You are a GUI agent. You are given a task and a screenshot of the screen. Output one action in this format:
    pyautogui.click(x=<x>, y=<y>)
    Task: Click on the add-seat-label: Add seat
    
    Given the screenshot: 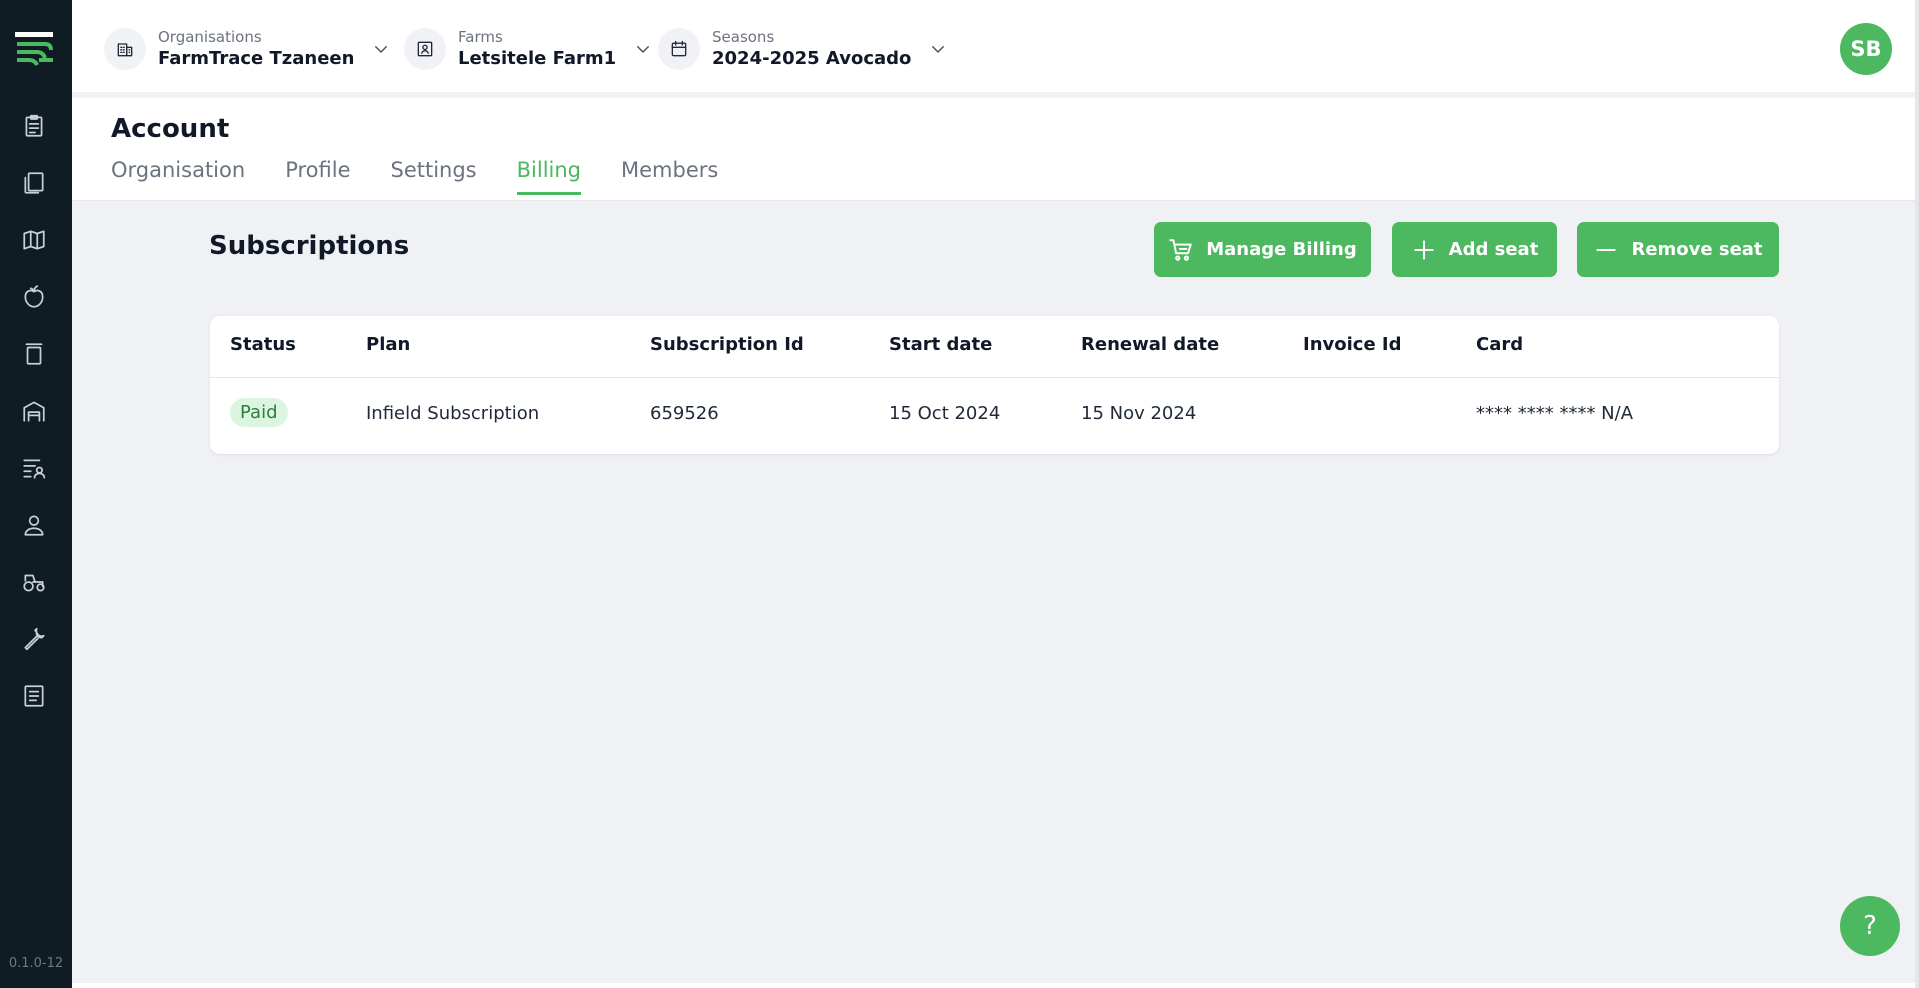 What is the action you would take?
    pyautogui.click(x=1493, y=249)
    